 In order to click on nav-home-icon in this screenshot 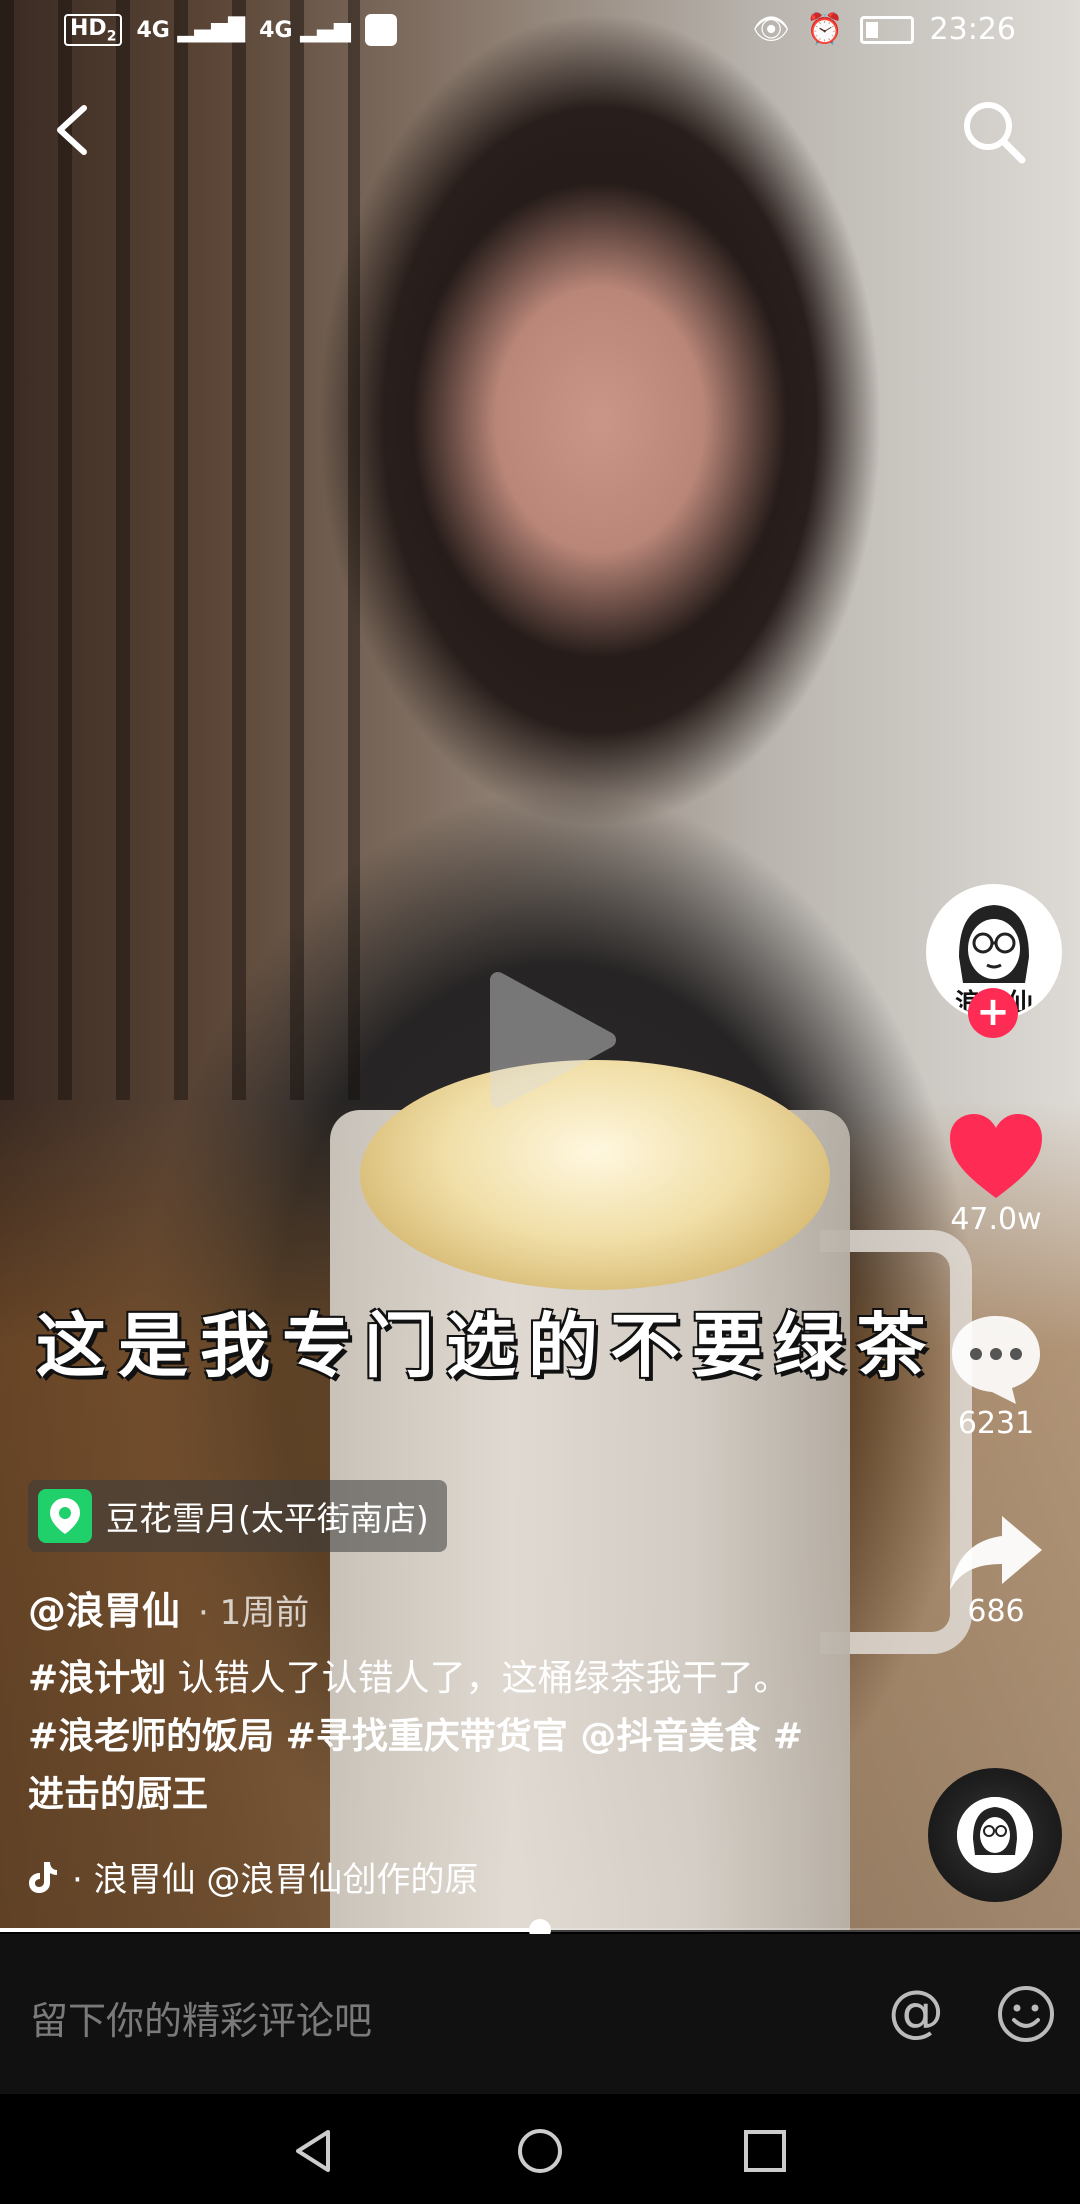, I will do `click(540, 2151)`.